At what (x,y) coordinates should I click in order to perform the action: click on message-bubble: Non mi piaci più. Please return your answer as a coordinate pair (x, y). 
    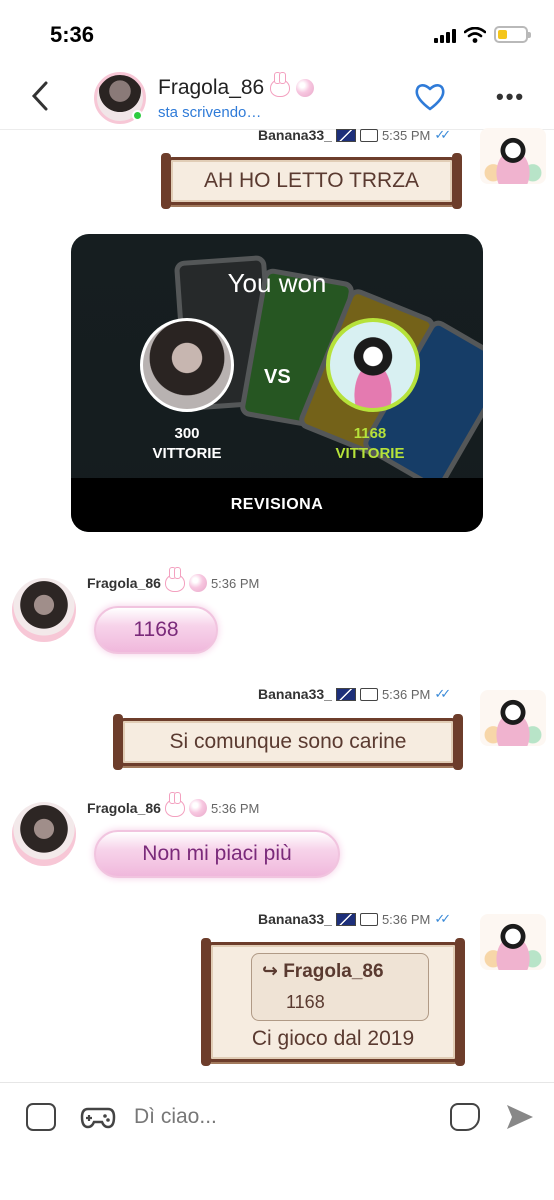
    Looking at the image, I should click on (217, 854).